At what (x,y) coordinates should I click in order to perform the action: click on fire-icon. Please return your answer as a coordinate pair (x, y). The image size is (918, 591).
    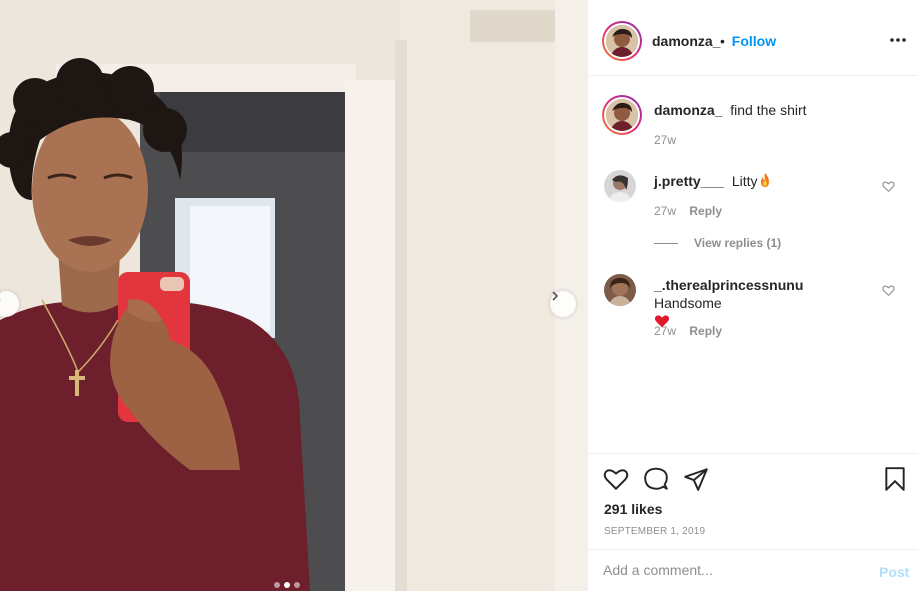
    Looking at the image, I should click on (764, 180).